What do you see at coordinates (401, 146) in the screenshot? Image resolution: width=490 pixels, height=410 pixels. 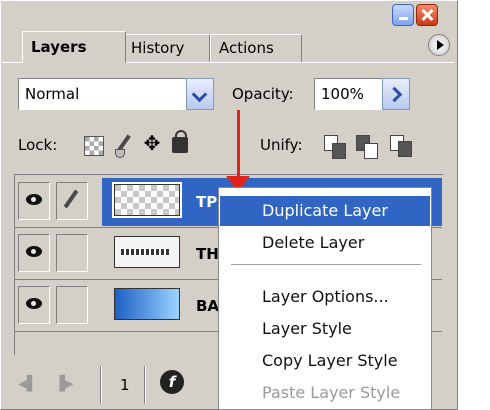 I see `unify-style-icon` at bounding box center [401, 146].